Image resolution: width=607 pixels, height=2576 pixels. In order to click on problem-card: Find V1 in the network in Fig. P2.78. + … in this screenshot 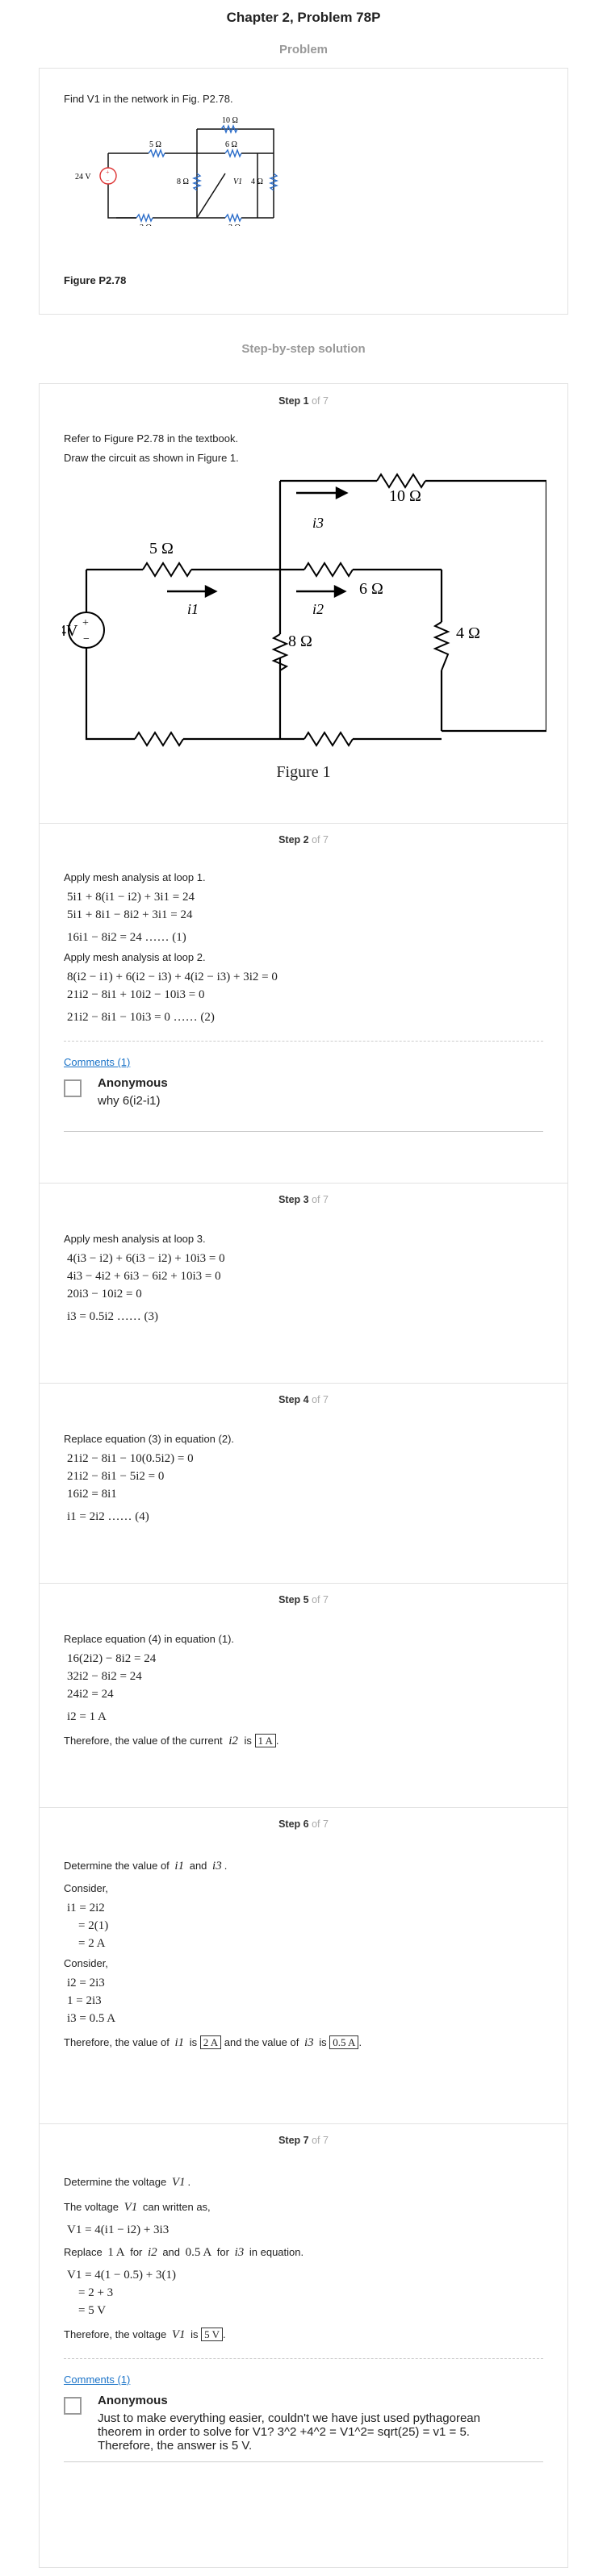, I will do `click(303, 191)`.